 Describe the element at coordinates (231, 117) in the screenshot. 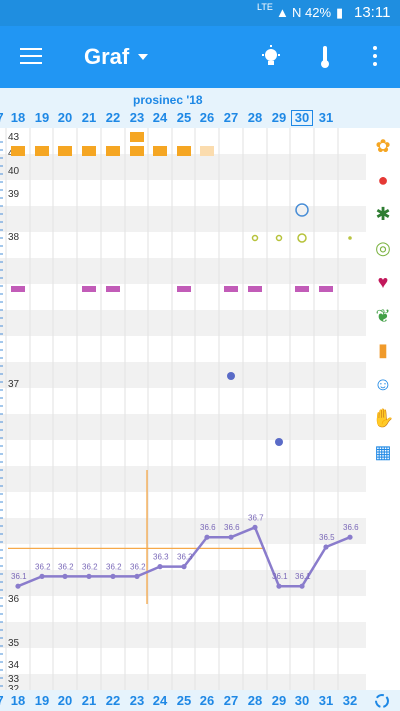

I see `day-header-cell: 27` at that location.